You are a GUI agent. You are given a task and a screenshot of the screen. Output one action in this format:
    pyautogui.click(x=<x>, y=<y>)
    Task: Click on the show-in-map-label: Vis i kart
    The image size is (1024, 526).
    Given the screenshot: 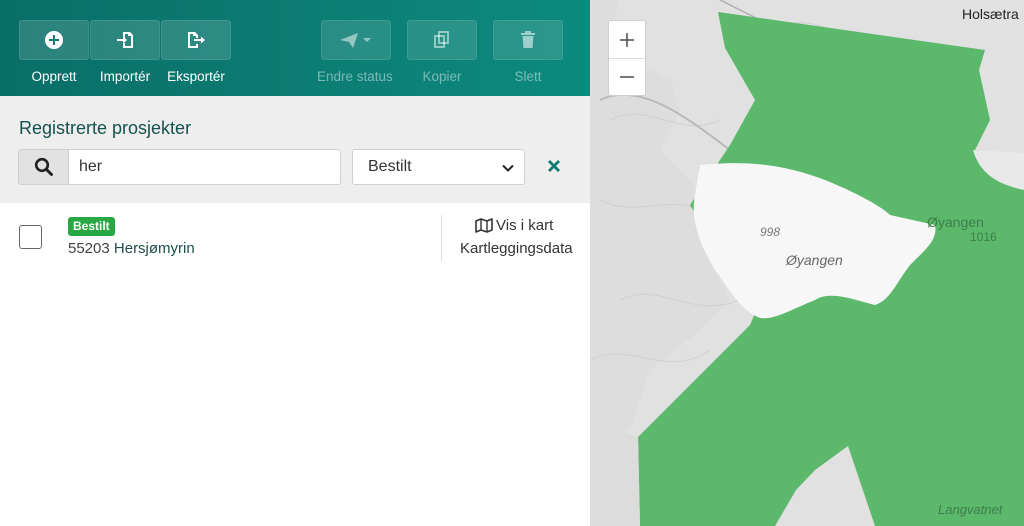 What is the action you would take?
    pyautogui.click(x=525, y=225)
    